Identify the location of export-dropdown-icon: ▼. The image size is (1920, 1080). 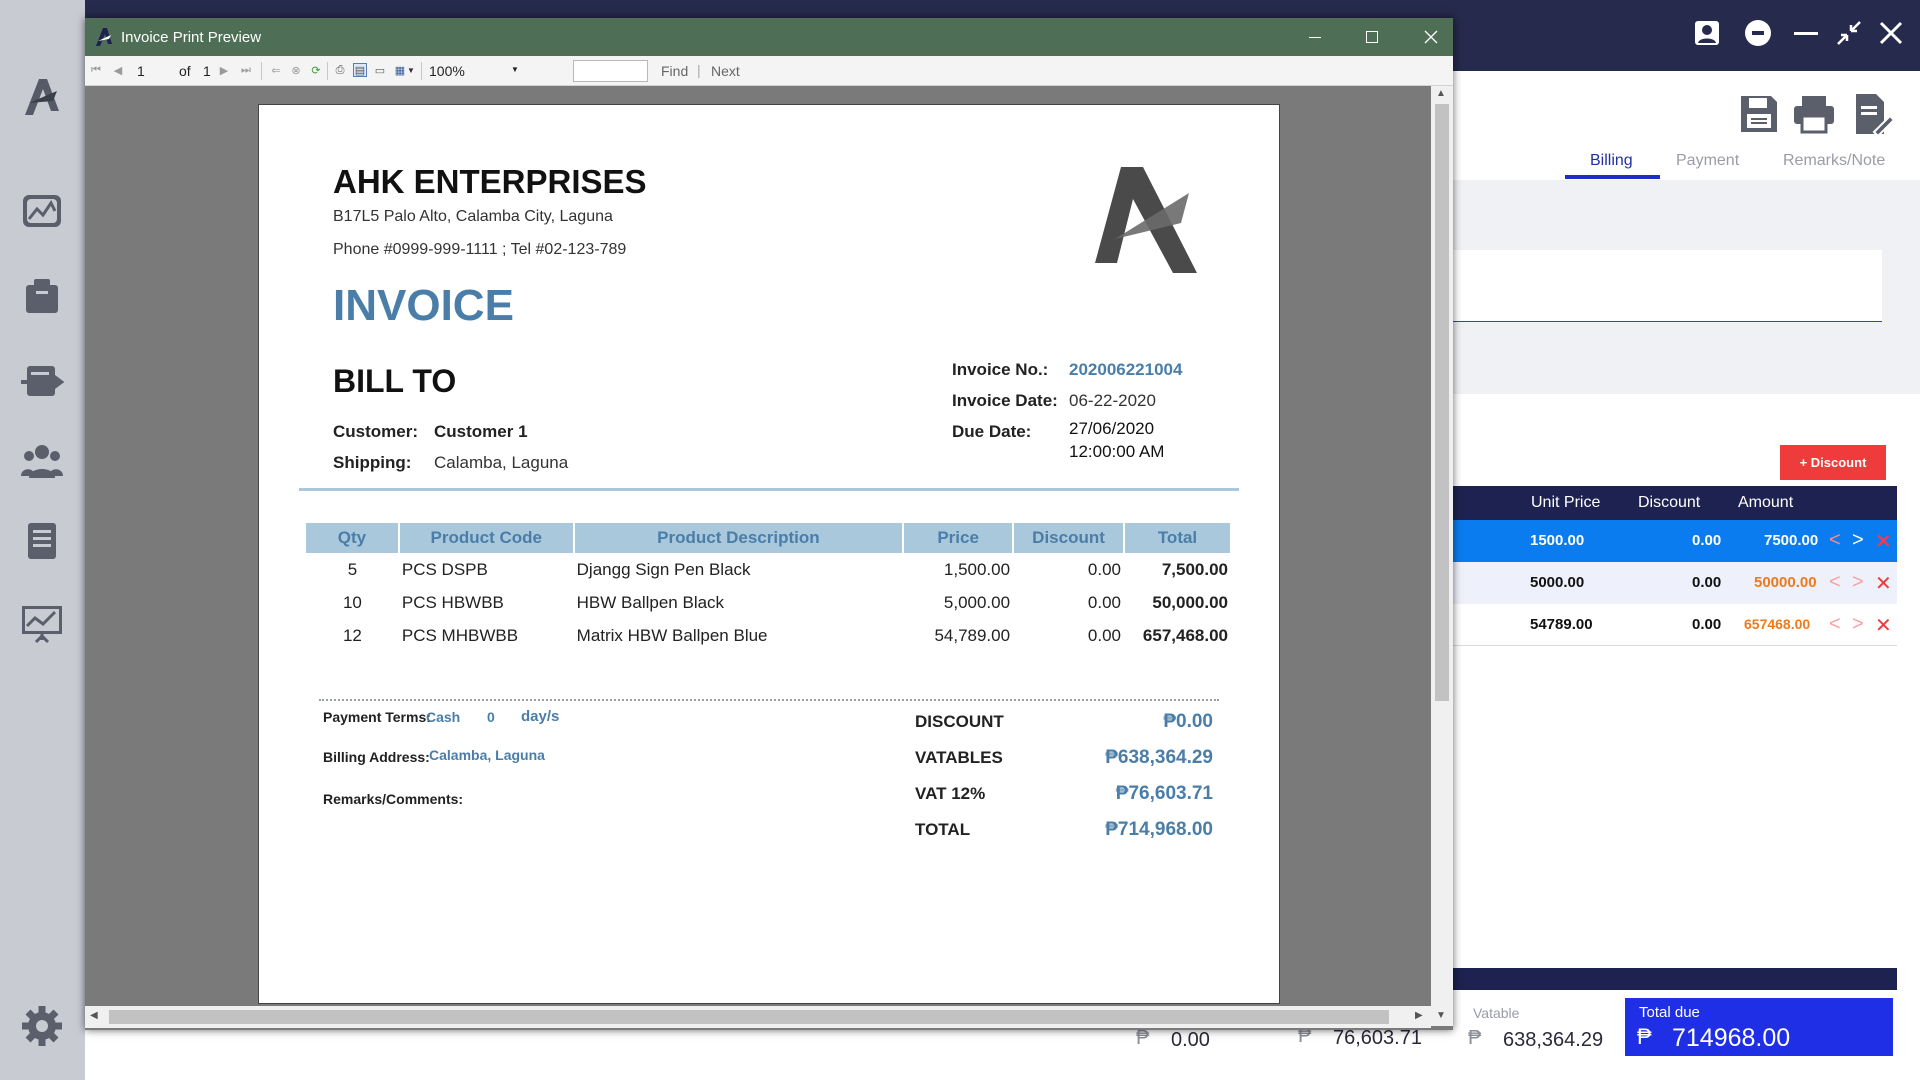
(411, 70).